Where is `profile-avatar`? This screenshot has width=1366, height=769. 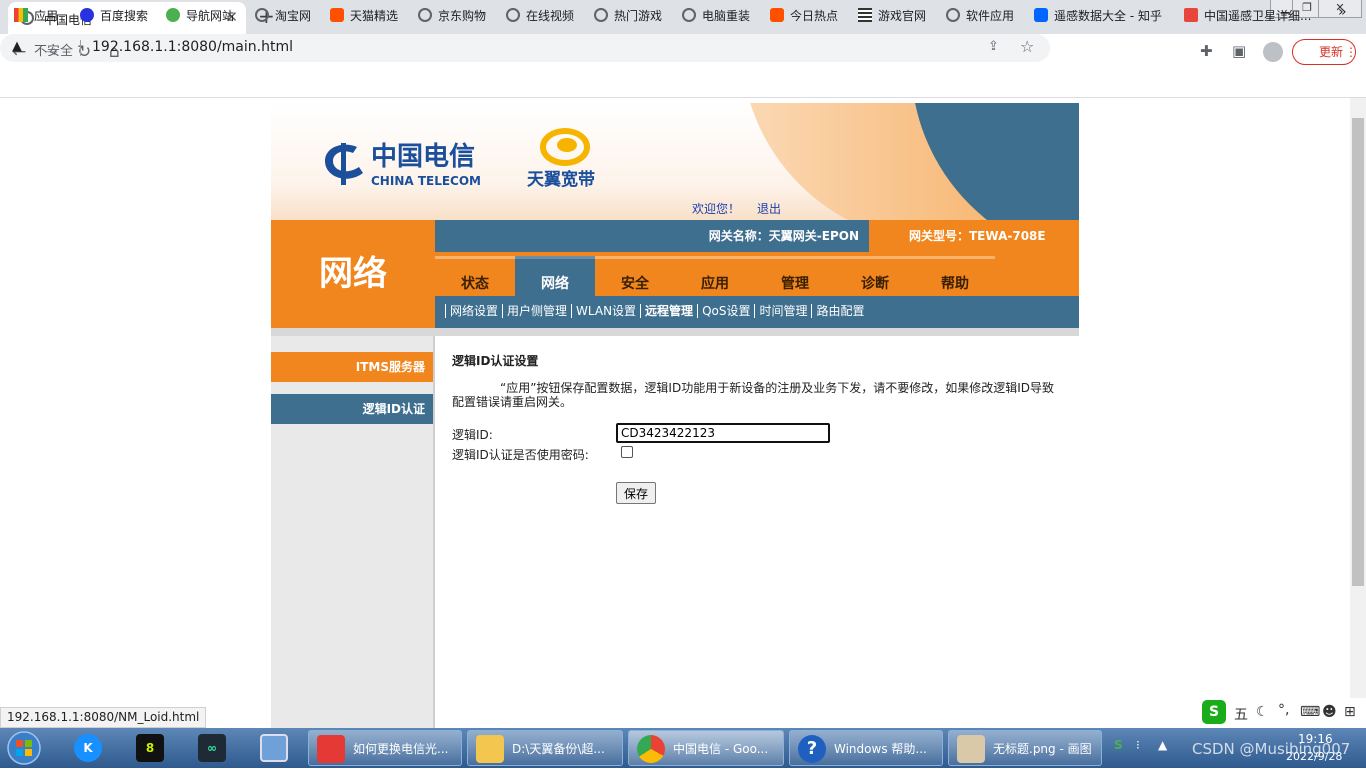
profile-avatar is located at coordinates (1273, 52).